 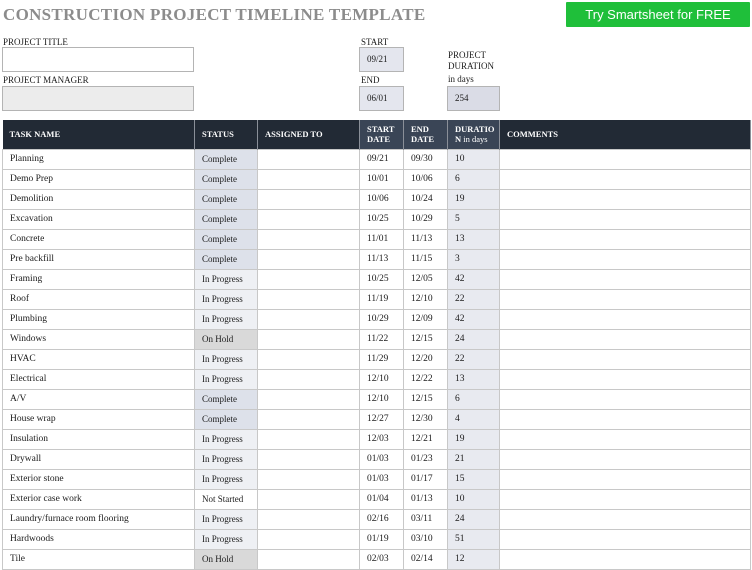 What do you see at coordinates (425, 539) in the screenshot?
I see `end-date-cell: 03/10` at bounding box center [425, 539].